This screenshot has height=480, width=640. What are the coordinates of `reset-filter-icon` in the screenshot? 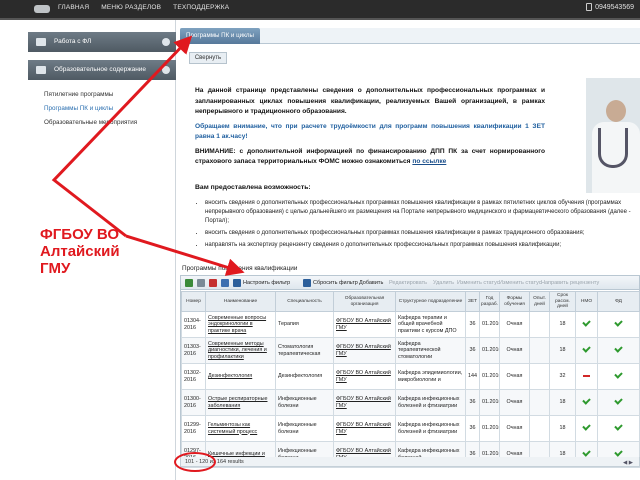 It's located at (307, 283).